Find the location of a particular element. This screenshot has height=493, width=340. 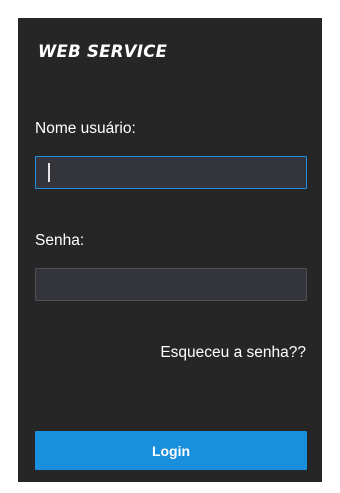

forgot-password-link: Esqueceu a senha?? is located at coordinates (233, 353).